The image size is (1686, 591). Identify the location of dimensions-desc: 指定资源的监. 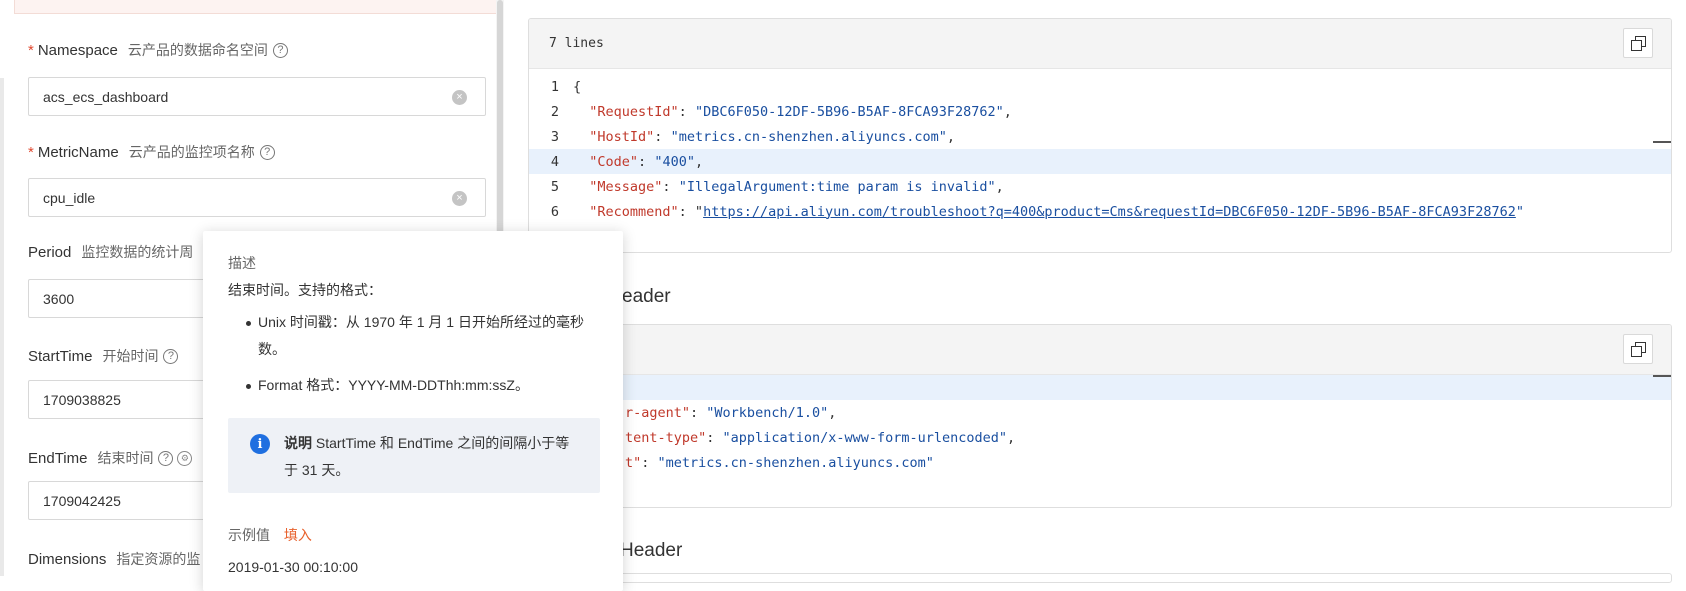
(158, 559).